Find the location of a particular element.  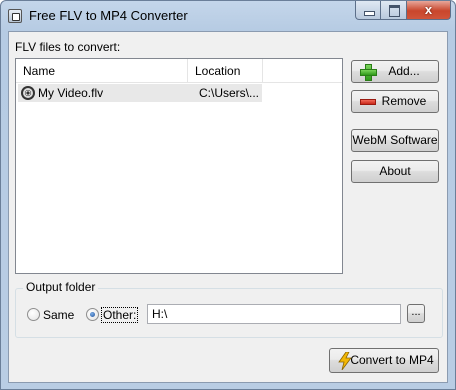

webm-software-button: WebM Software is located at coordinates (395, 140).